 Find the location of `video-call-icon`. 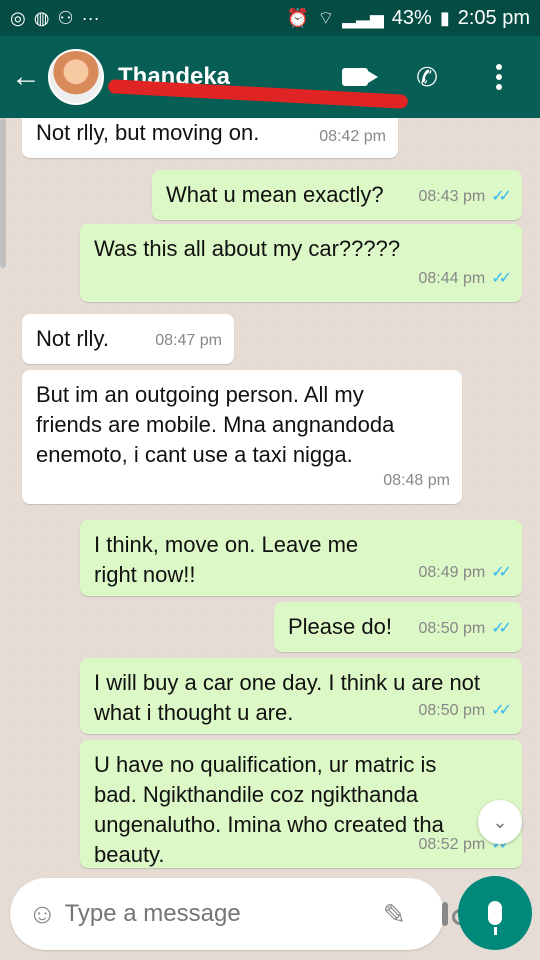

video-call-icon is located at coordinates (359, 77).